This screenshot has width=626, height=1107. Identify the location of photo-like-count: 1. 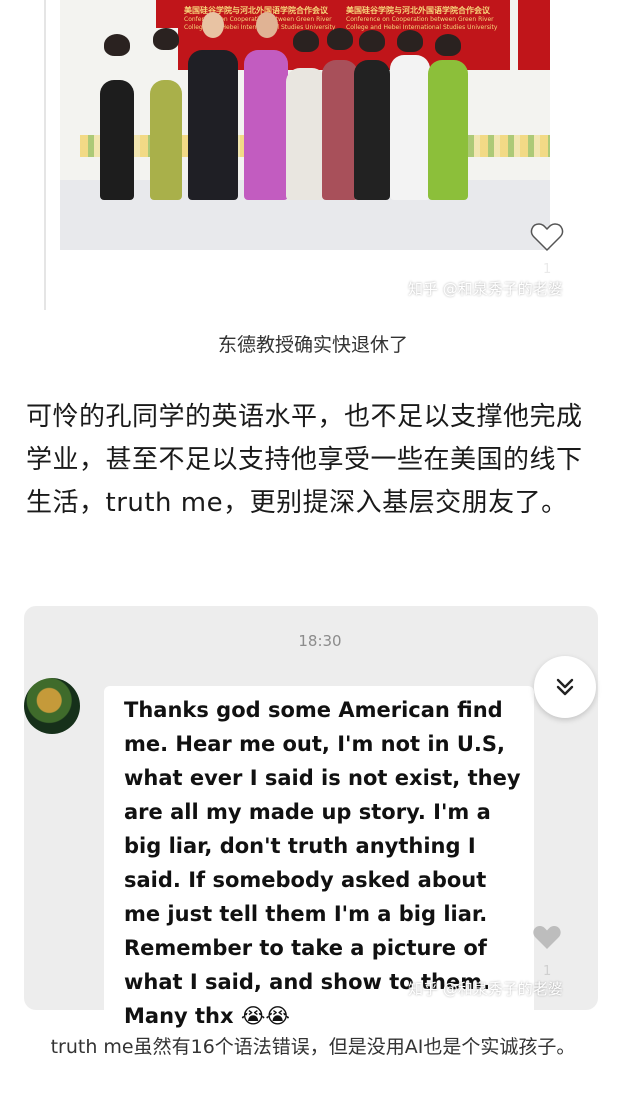
(547, 269).